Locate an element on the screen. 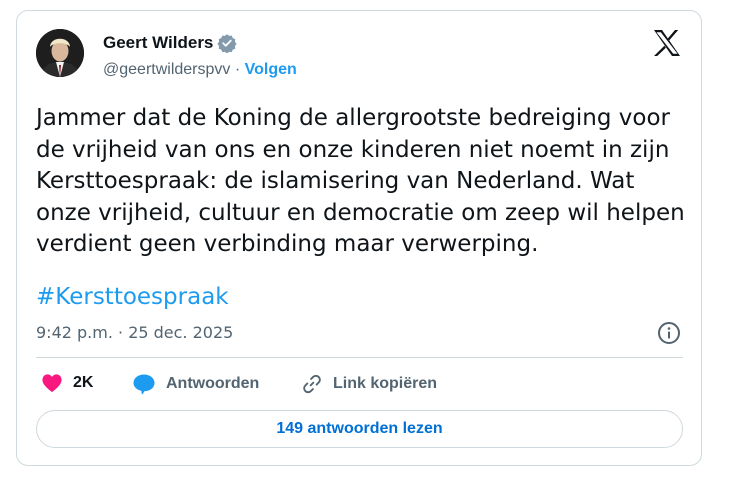 The height and width of the screenshot is (491, 733). like-button: 2K is located at coordinates (67, 383).